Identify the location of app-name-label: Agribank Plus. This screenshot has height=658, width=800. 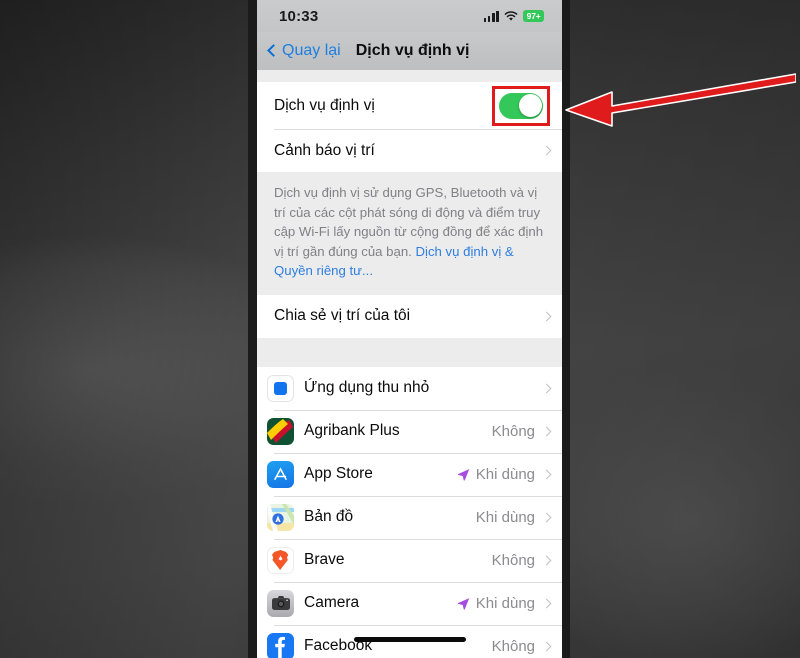
(352, 430).